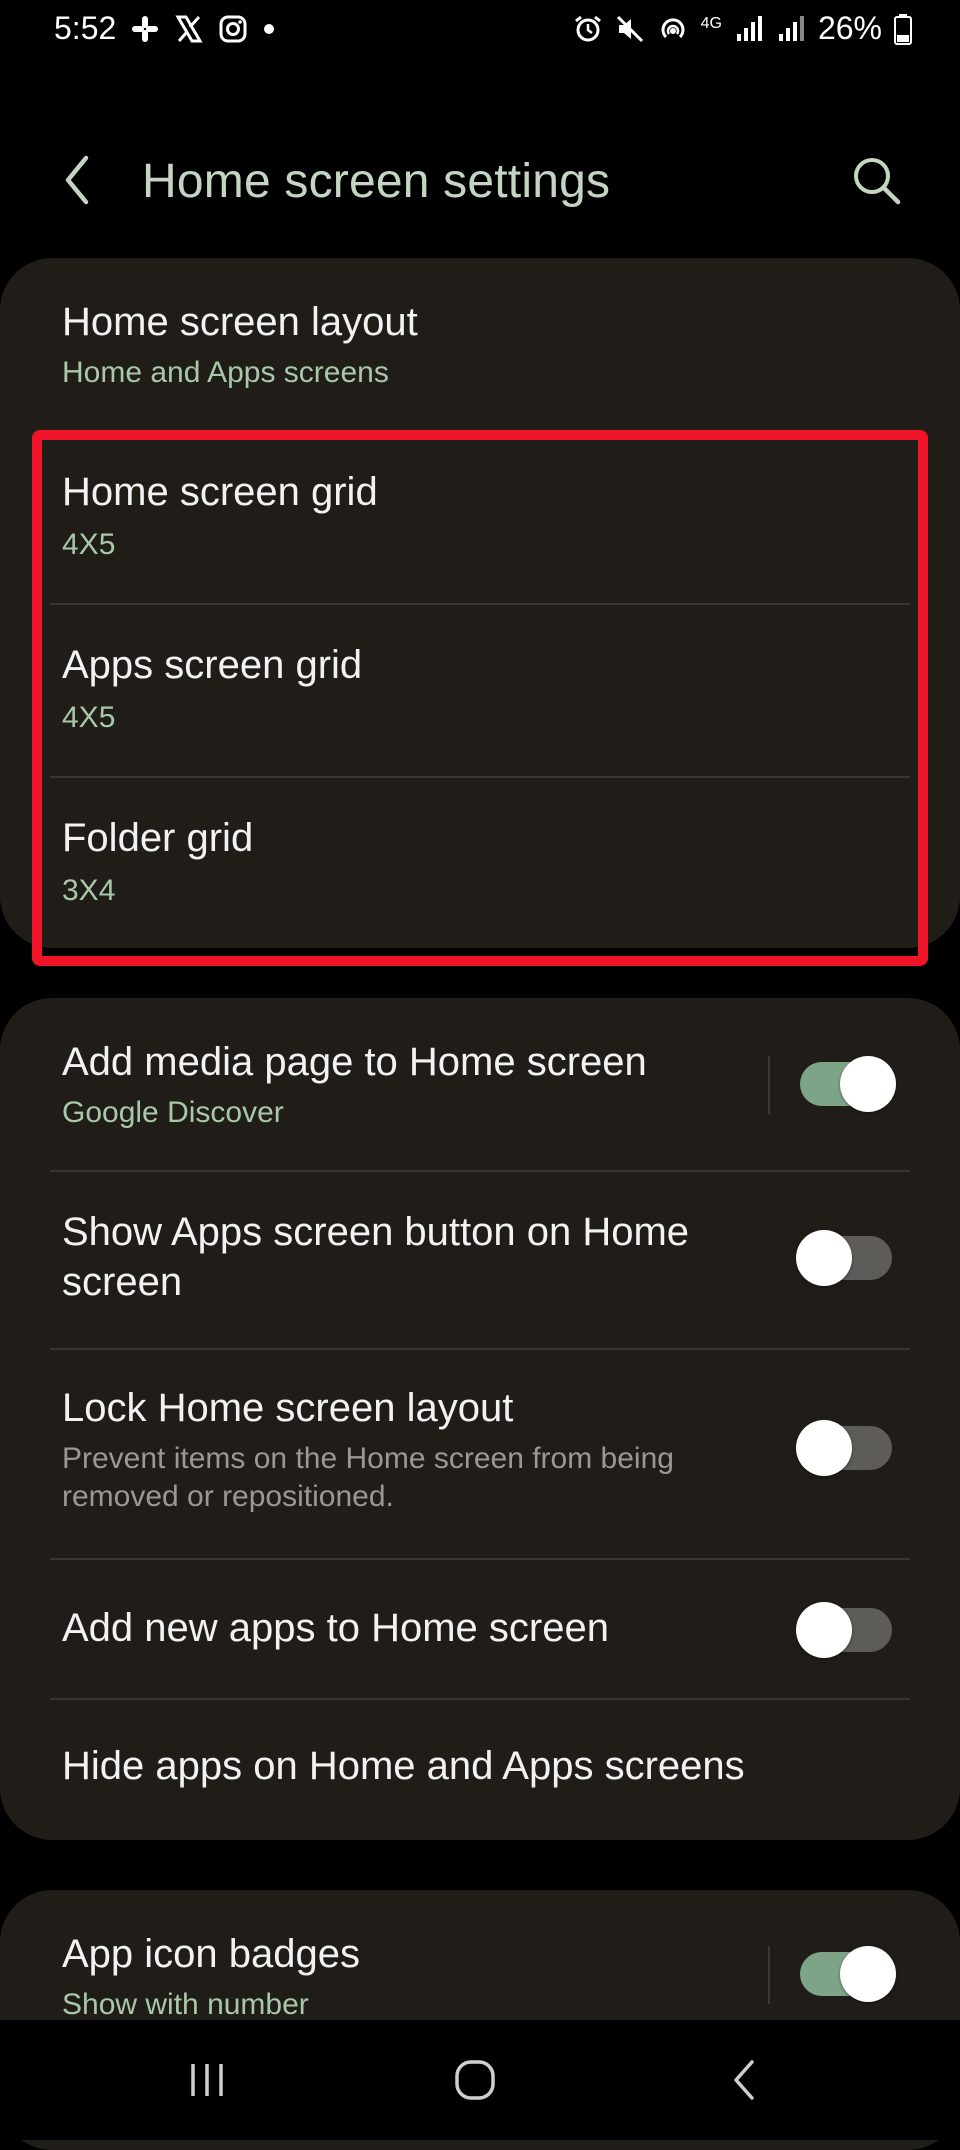 This screenshot has width=960, height=2150. Describe the element at coordinates (480, 863) in the screenshot. I see `list-item-folder-grid: Folder grid 3X4` at that location.